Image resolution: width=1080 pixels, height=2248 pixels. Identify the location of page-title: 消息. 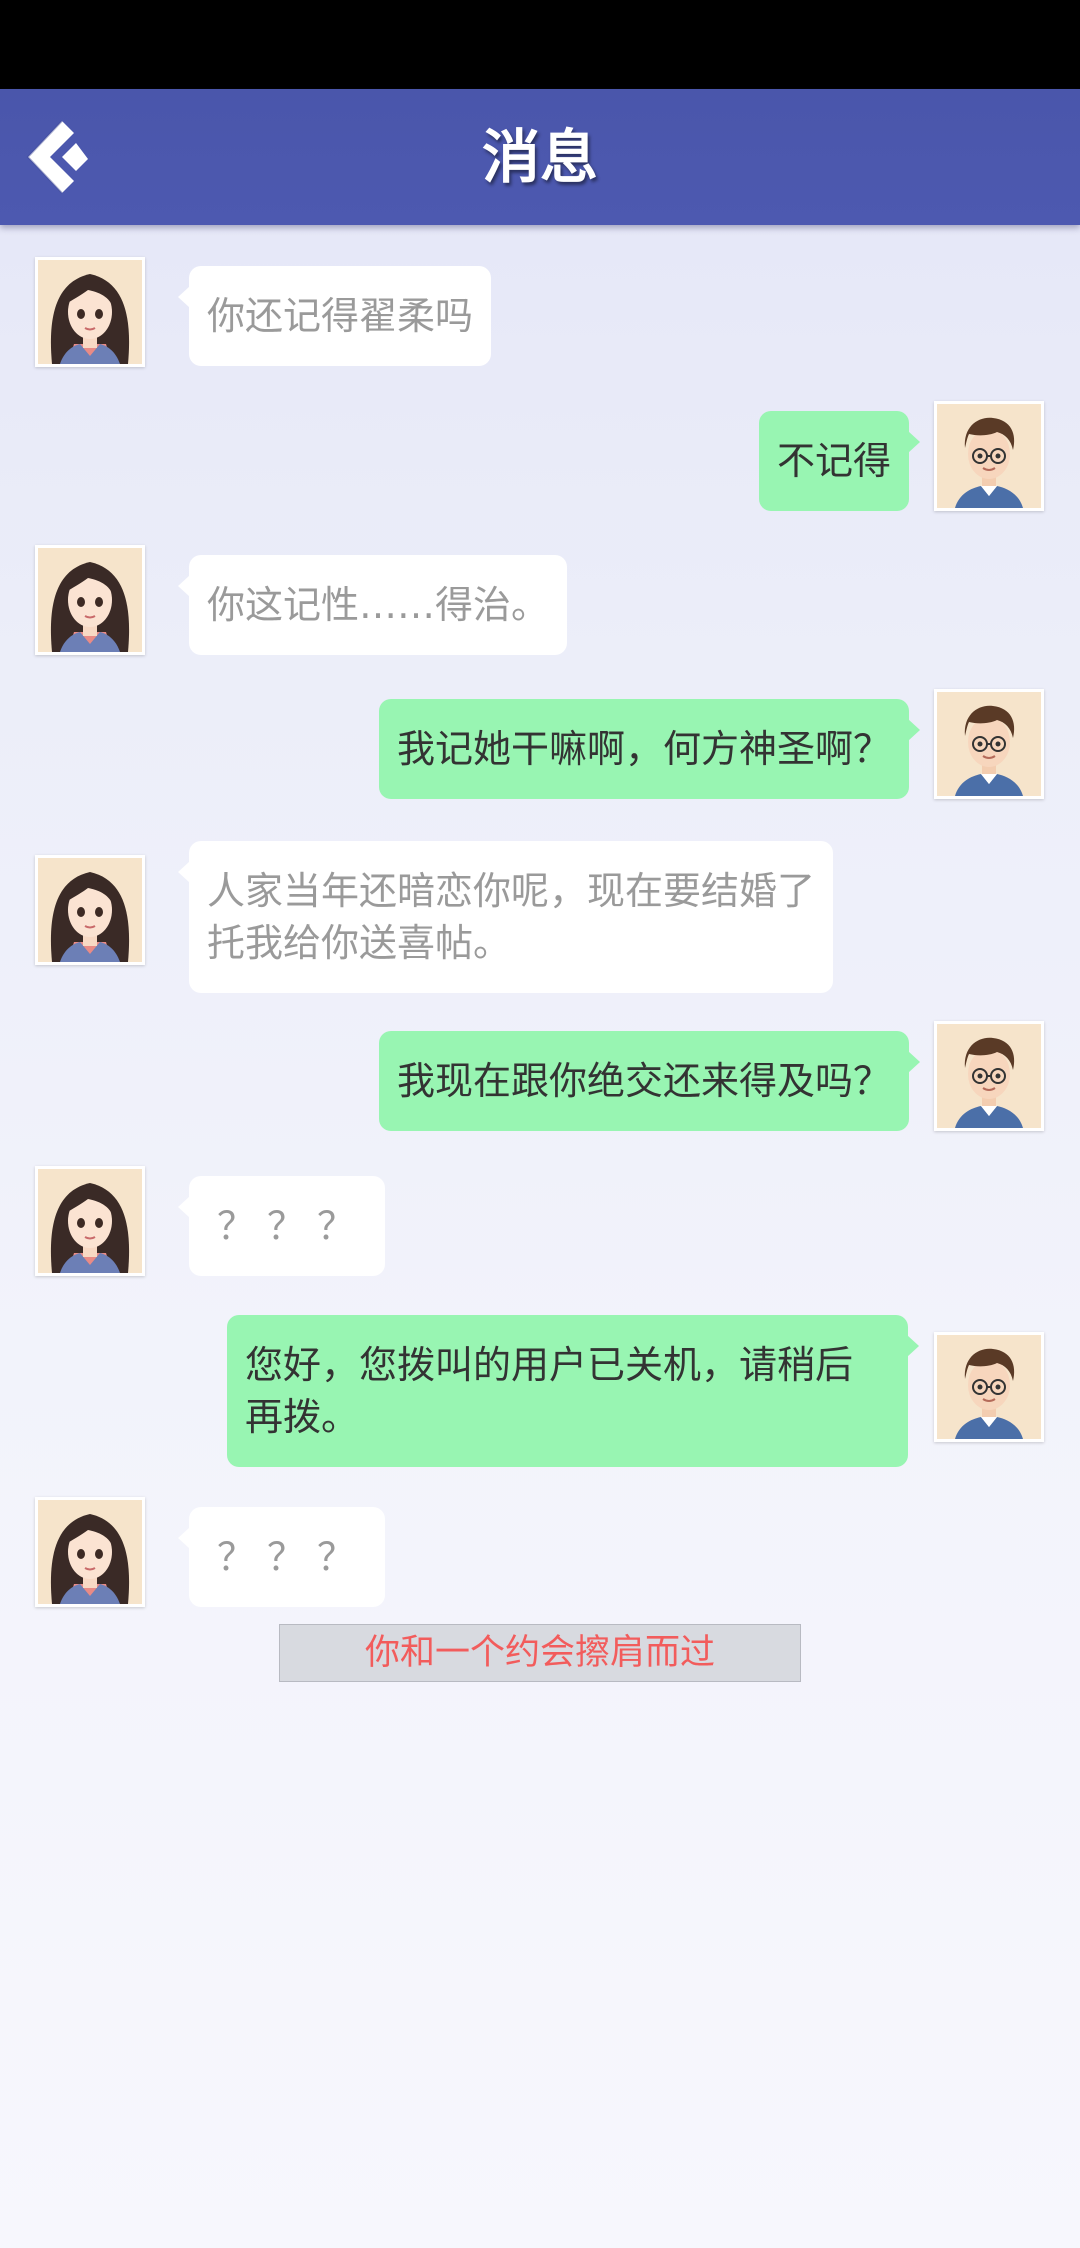
(539, 157).